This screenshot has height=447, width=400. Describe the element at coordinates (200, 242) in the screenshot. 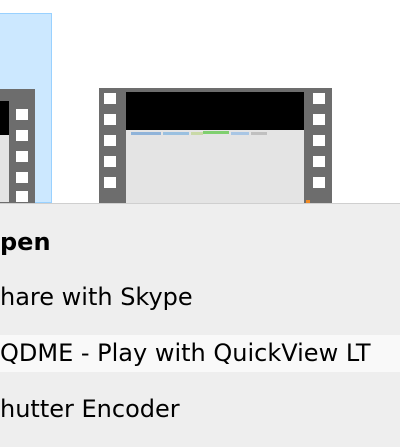

I see `menu-item-open: pen` at that location.